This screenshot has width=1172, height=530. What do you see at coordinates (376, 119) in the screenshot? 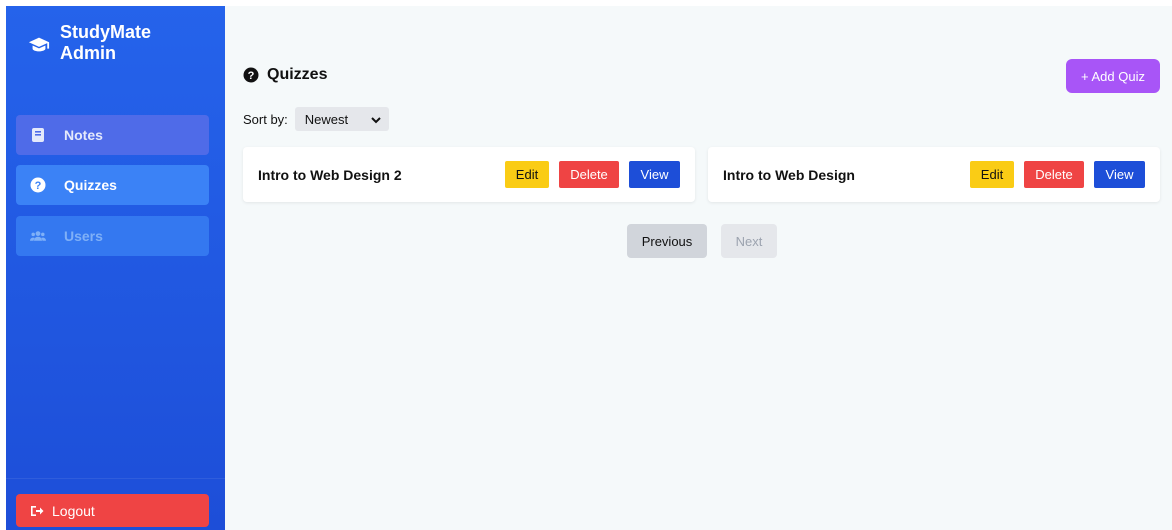
I see `chevron-down-icon` at bounding box center [376, 119].